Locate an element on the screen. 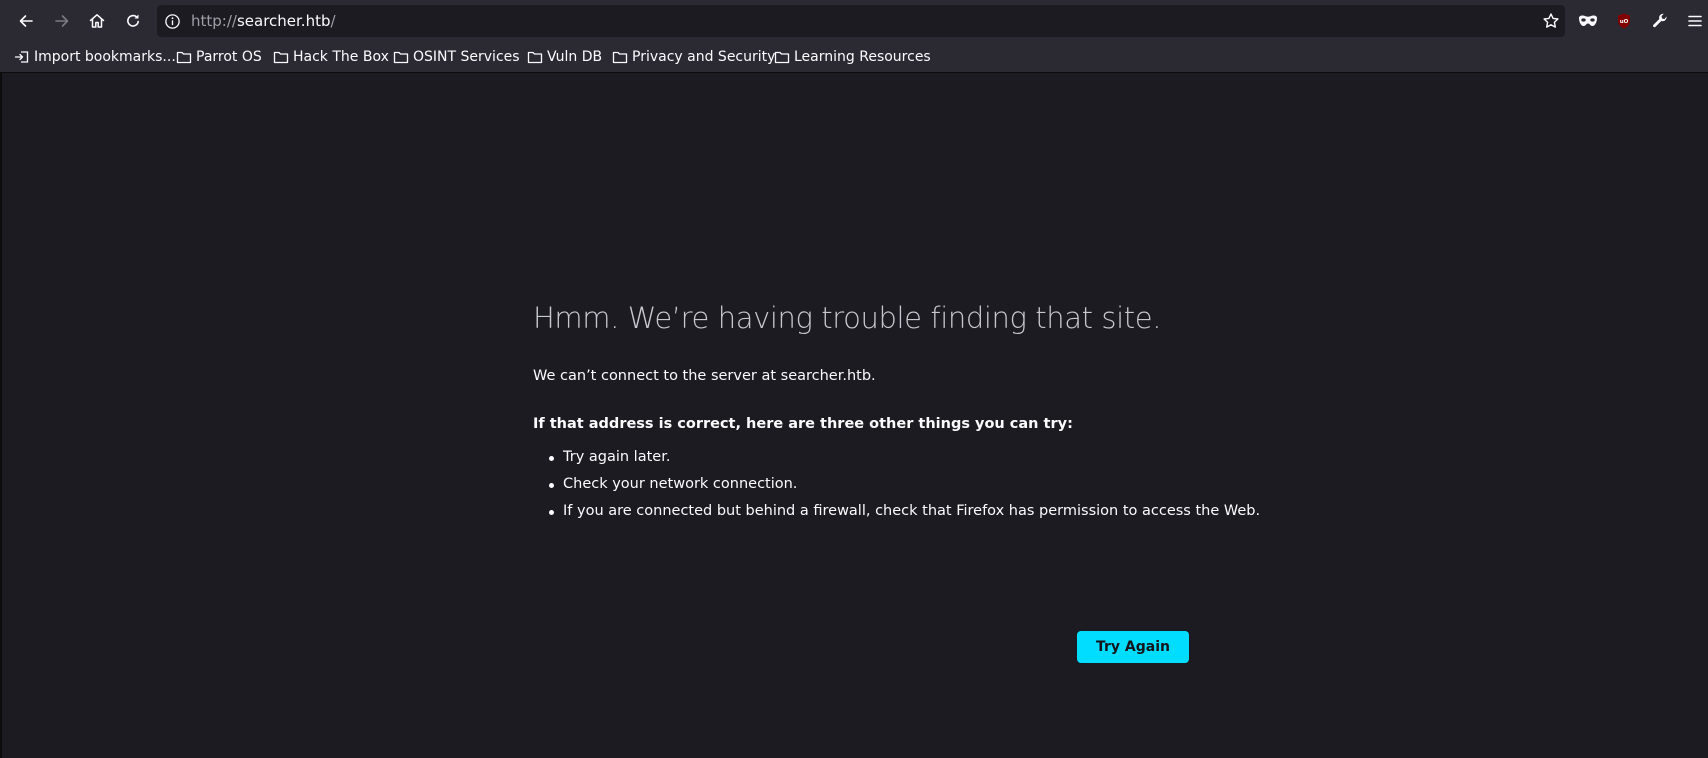 The width and height of the screenshot is (1708, 758). back-arrow-icon is located at coordinates (26, 21).